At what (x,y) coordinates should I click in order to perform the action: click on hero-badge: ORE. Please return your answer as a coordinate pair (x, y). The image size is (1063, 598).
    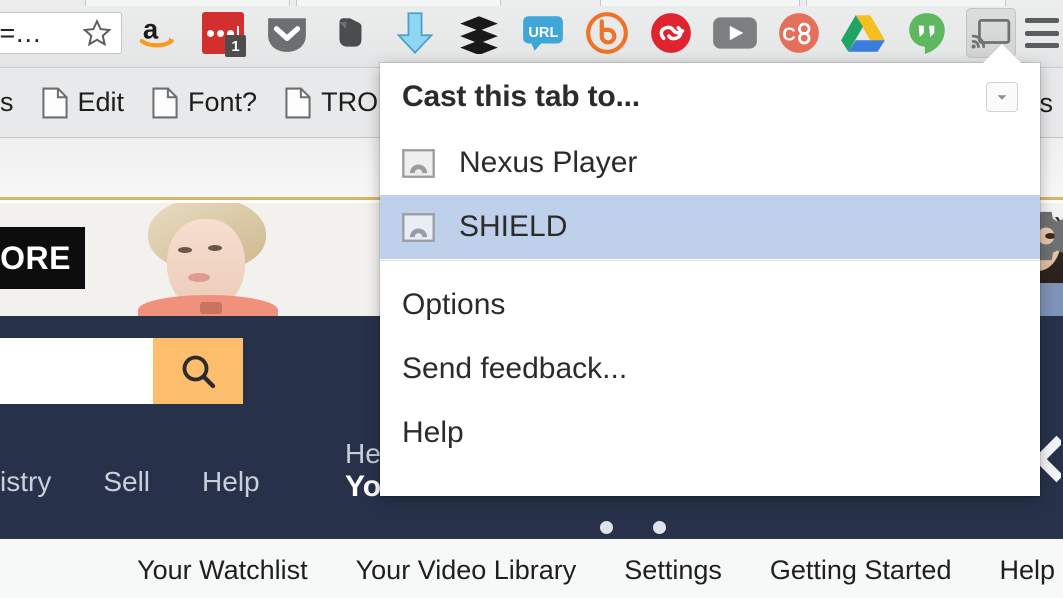
    Looking at the image, I should click on (42, 258).